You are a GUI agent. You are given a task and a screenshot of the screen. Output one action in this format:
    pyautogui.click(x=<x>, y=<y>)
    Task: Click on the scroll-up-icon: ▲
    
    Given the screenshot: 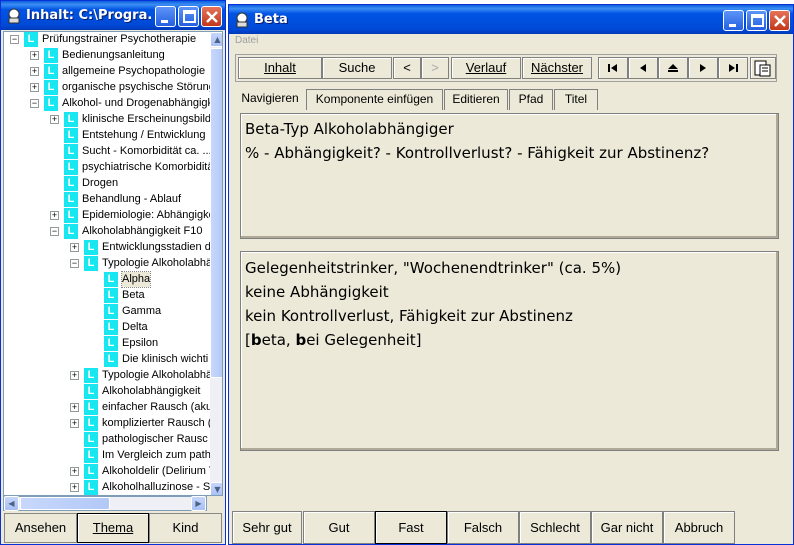 What is the action you would take?
    pyautogui.click(x=216, y=39)
    